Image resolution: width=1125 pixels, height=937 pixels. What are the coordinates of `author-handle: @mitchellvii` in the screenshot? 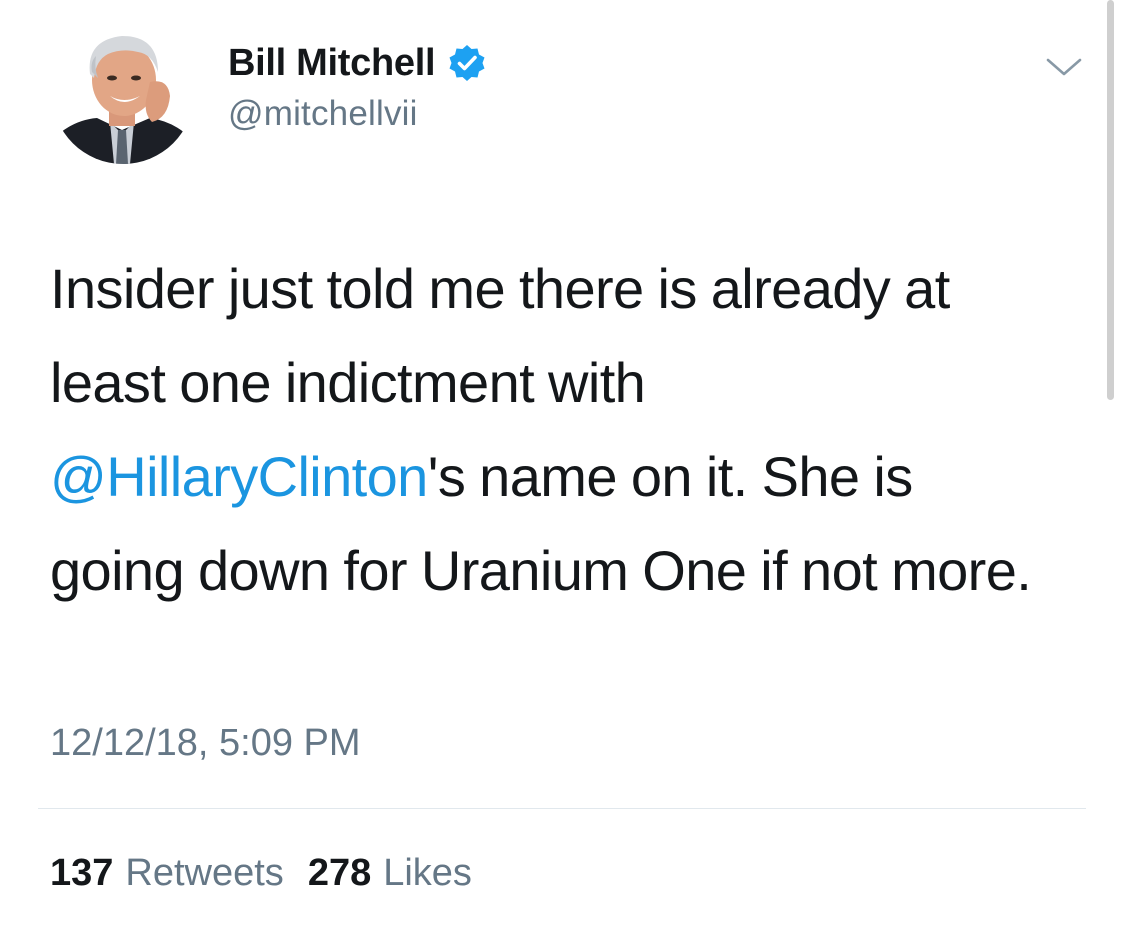 It's located at (323, 114).